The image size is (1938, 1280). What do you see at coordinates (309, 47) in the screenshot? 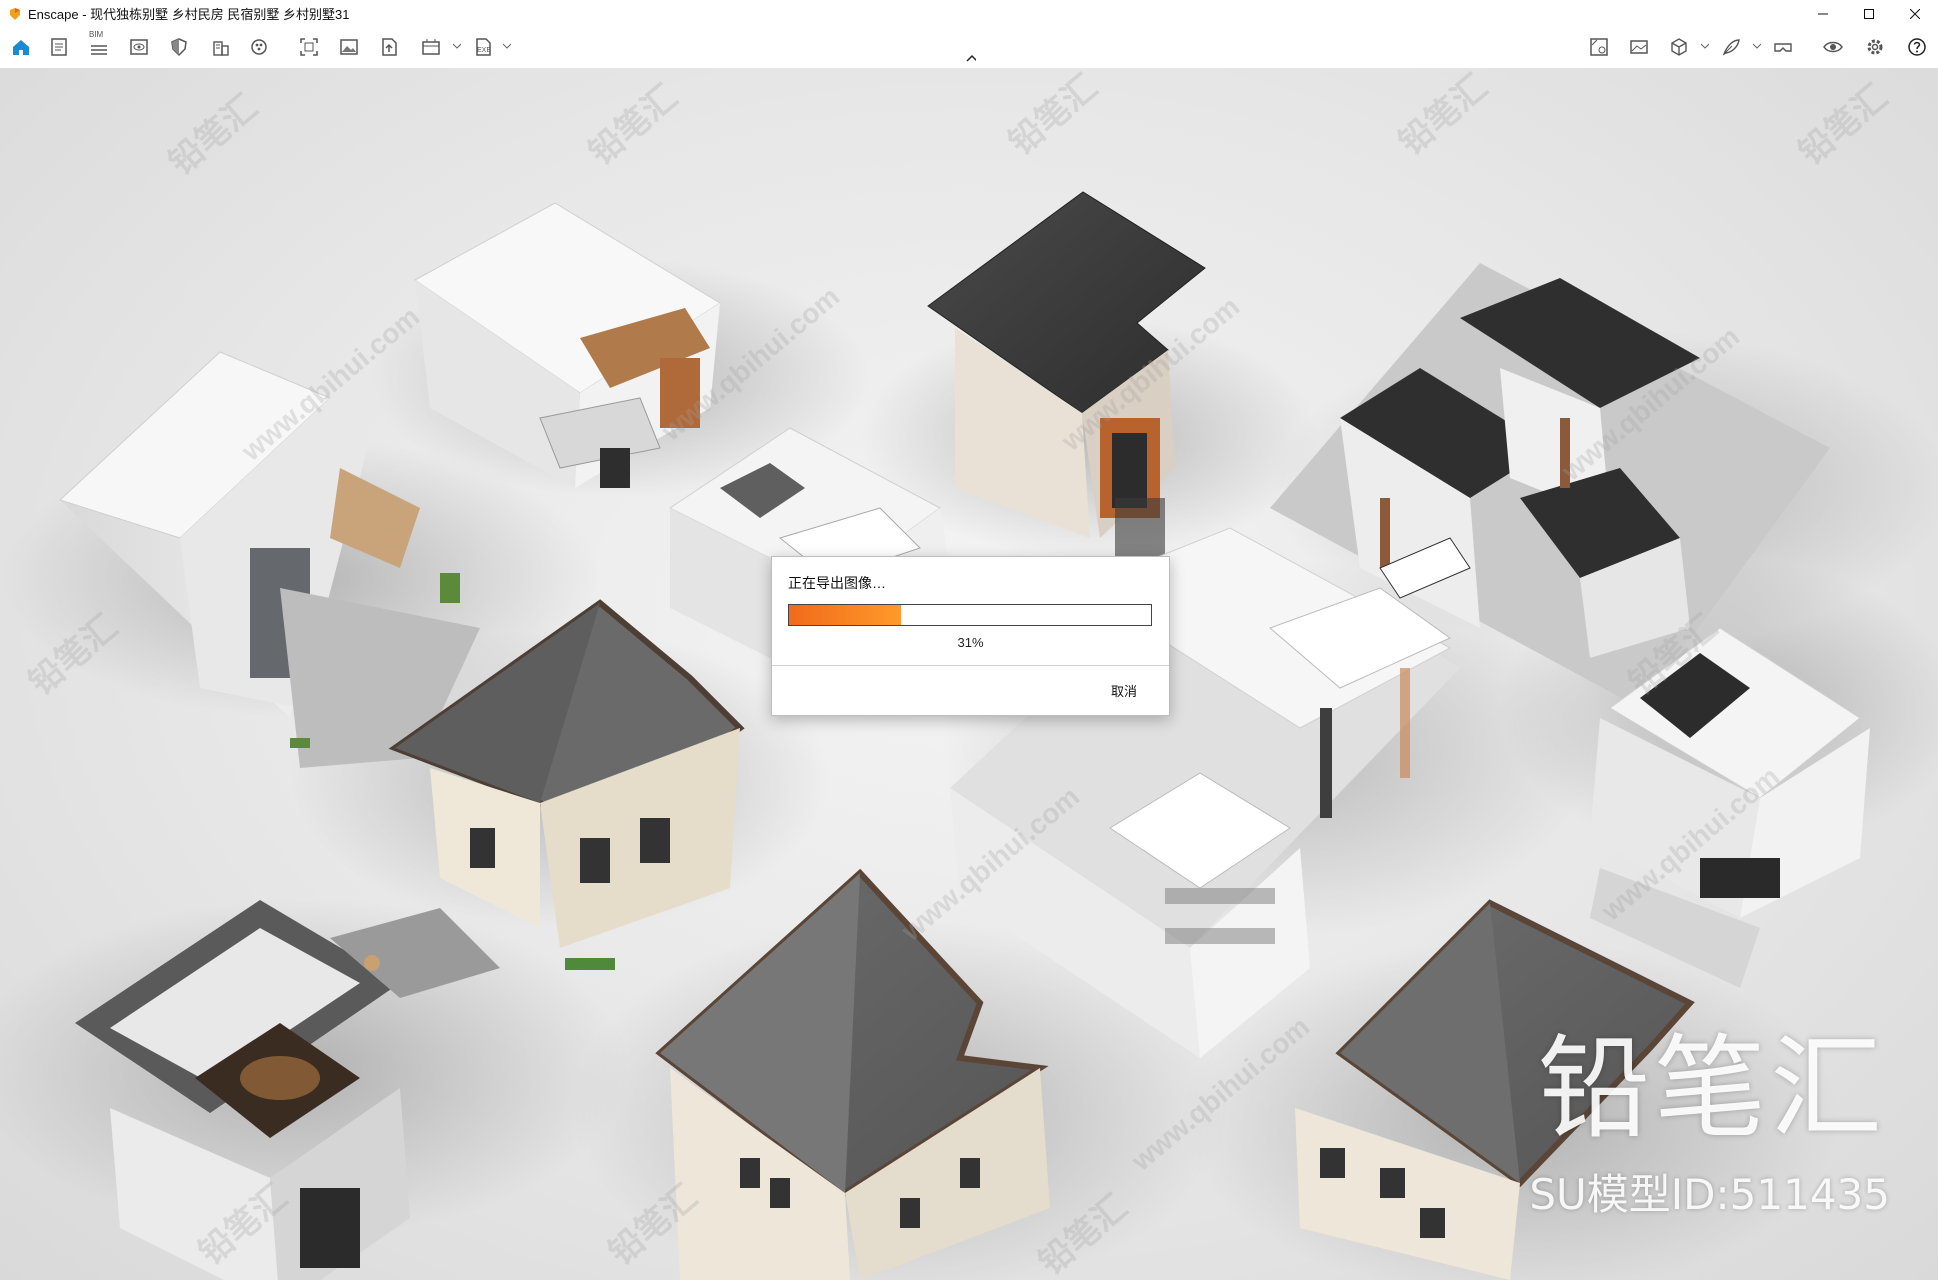
I see `screenshot-icon` at bounding box center [309, 47].